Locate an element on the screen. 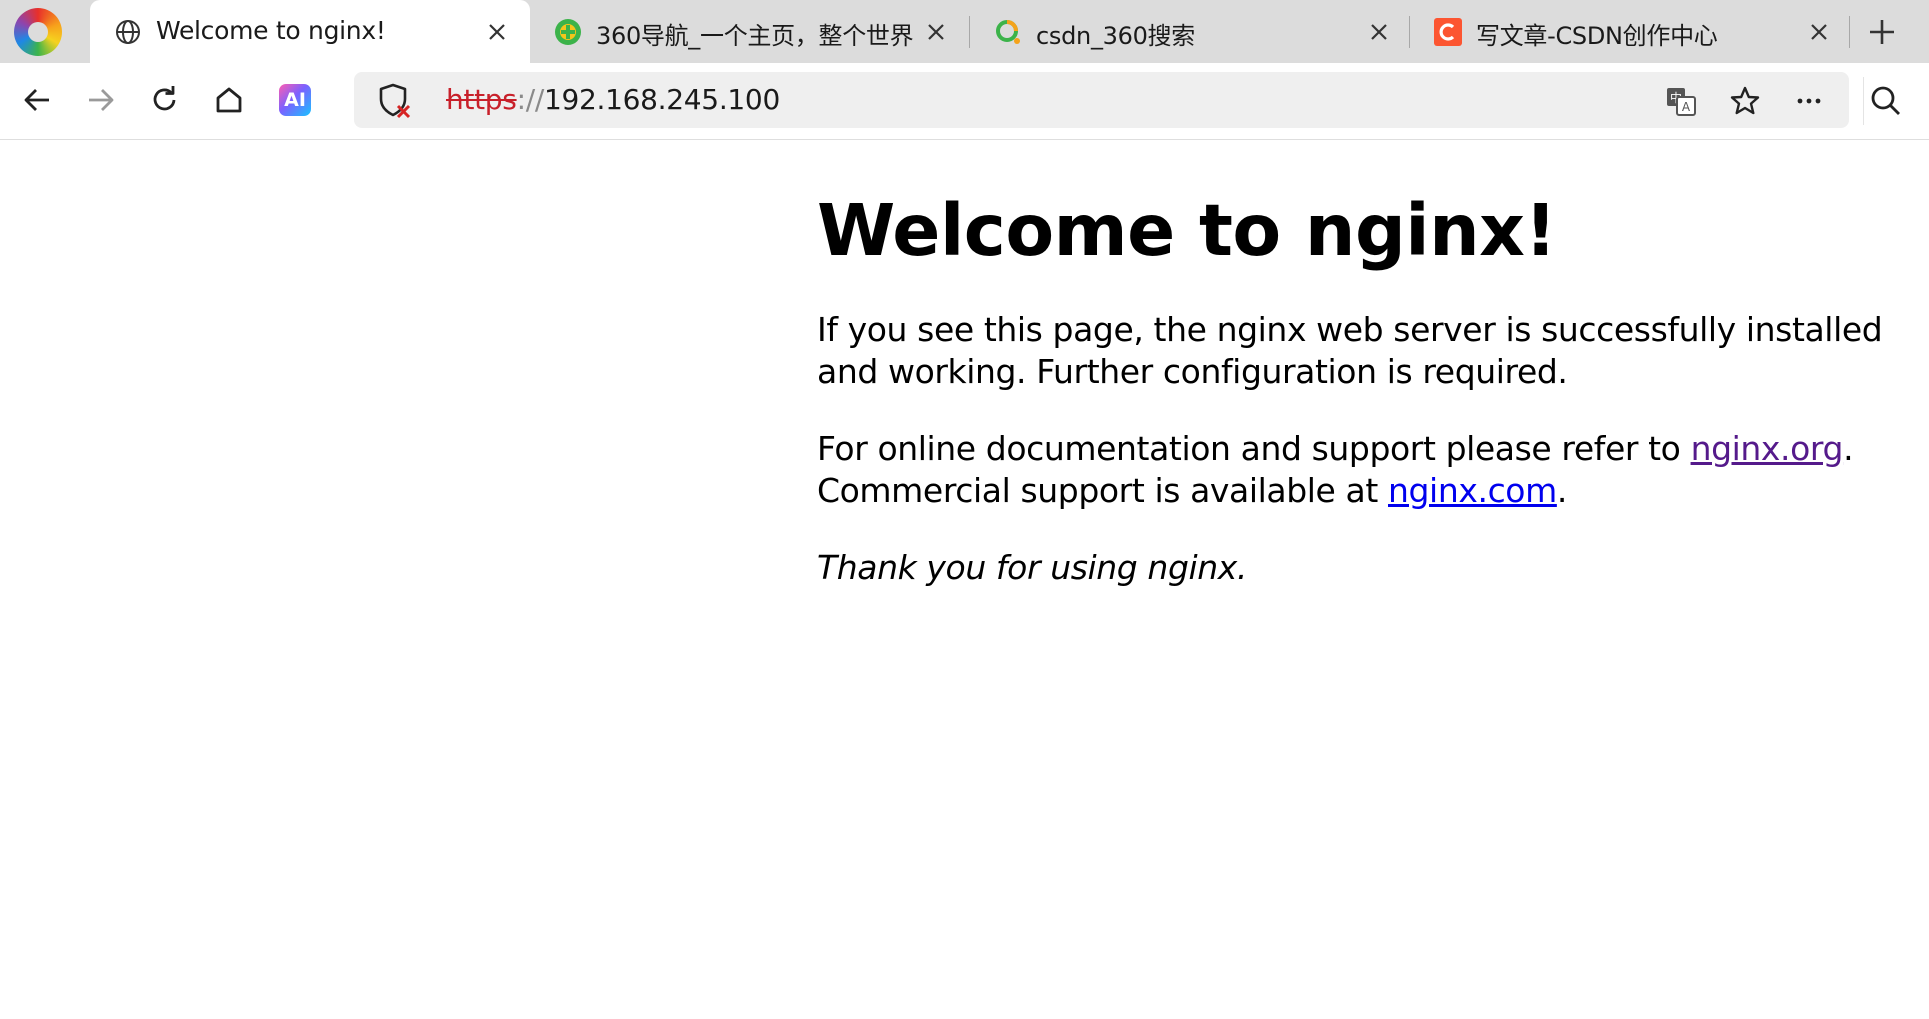  commercial-period: . is located at coordinates (1561, 490).